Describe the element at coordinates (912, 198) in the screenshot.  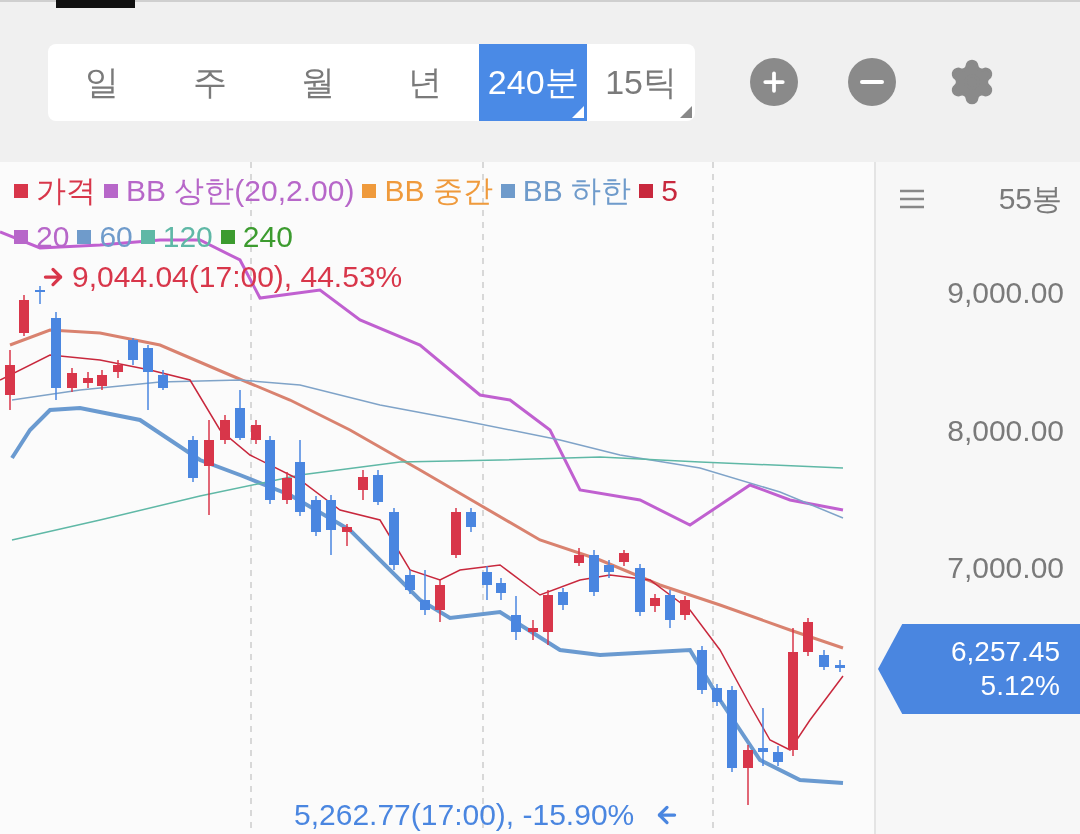
I see `menu-icon` at that location.